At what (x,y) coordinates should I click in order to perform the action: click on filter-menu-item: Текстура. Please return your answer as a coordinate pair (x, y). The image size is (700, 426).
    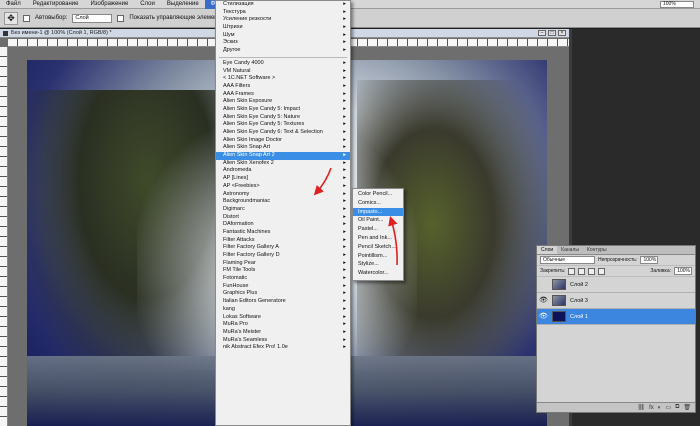
    Looking at the image, I should click on (283, 13).